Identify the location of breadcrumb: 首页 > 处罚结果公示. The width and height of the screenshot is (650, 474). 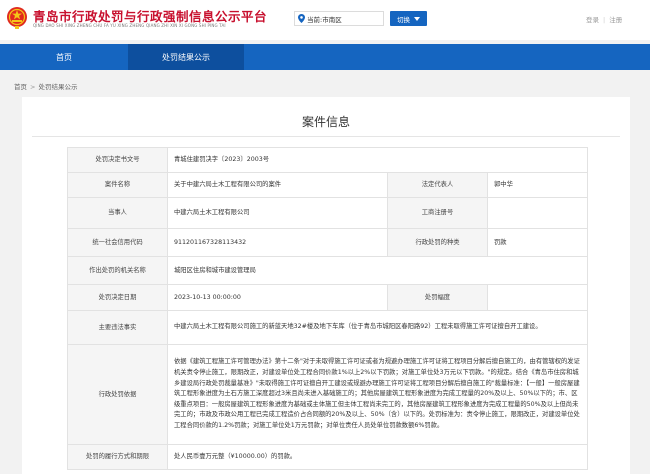
(45, 86).